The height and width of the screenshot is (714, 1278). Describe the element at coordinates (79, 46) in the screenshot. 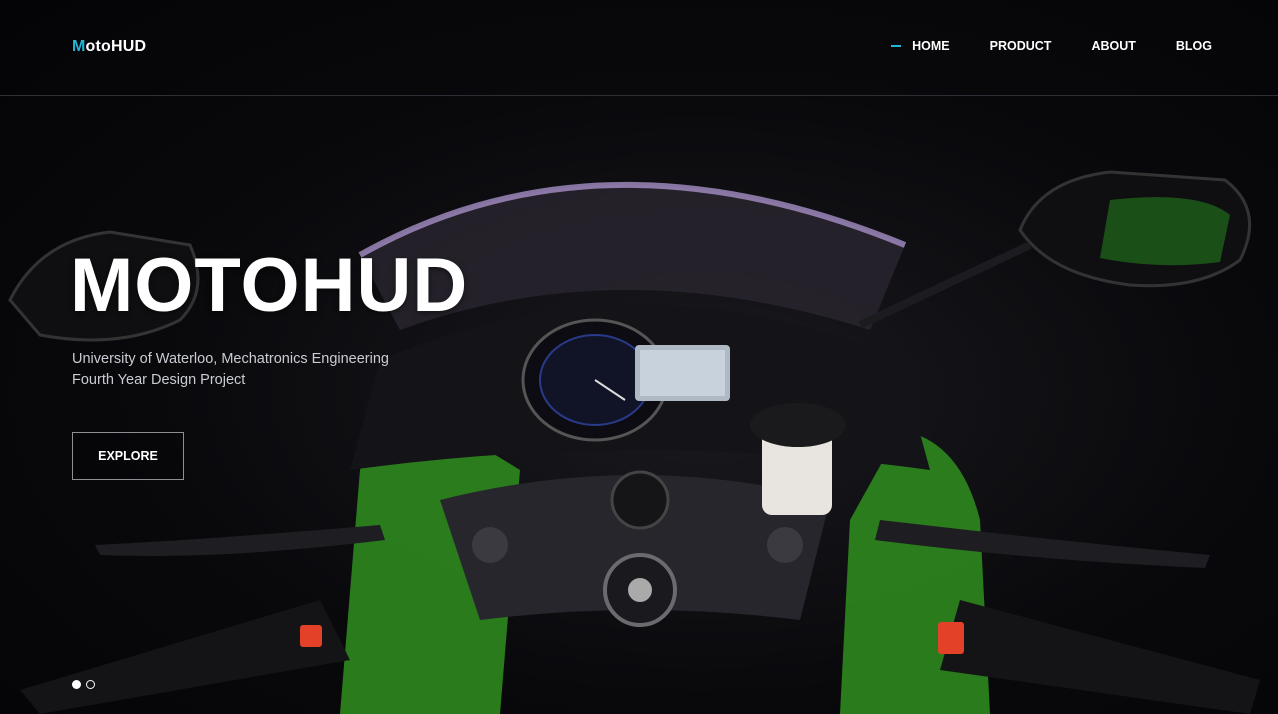

I see `logo-accent-letter: M` at that location.